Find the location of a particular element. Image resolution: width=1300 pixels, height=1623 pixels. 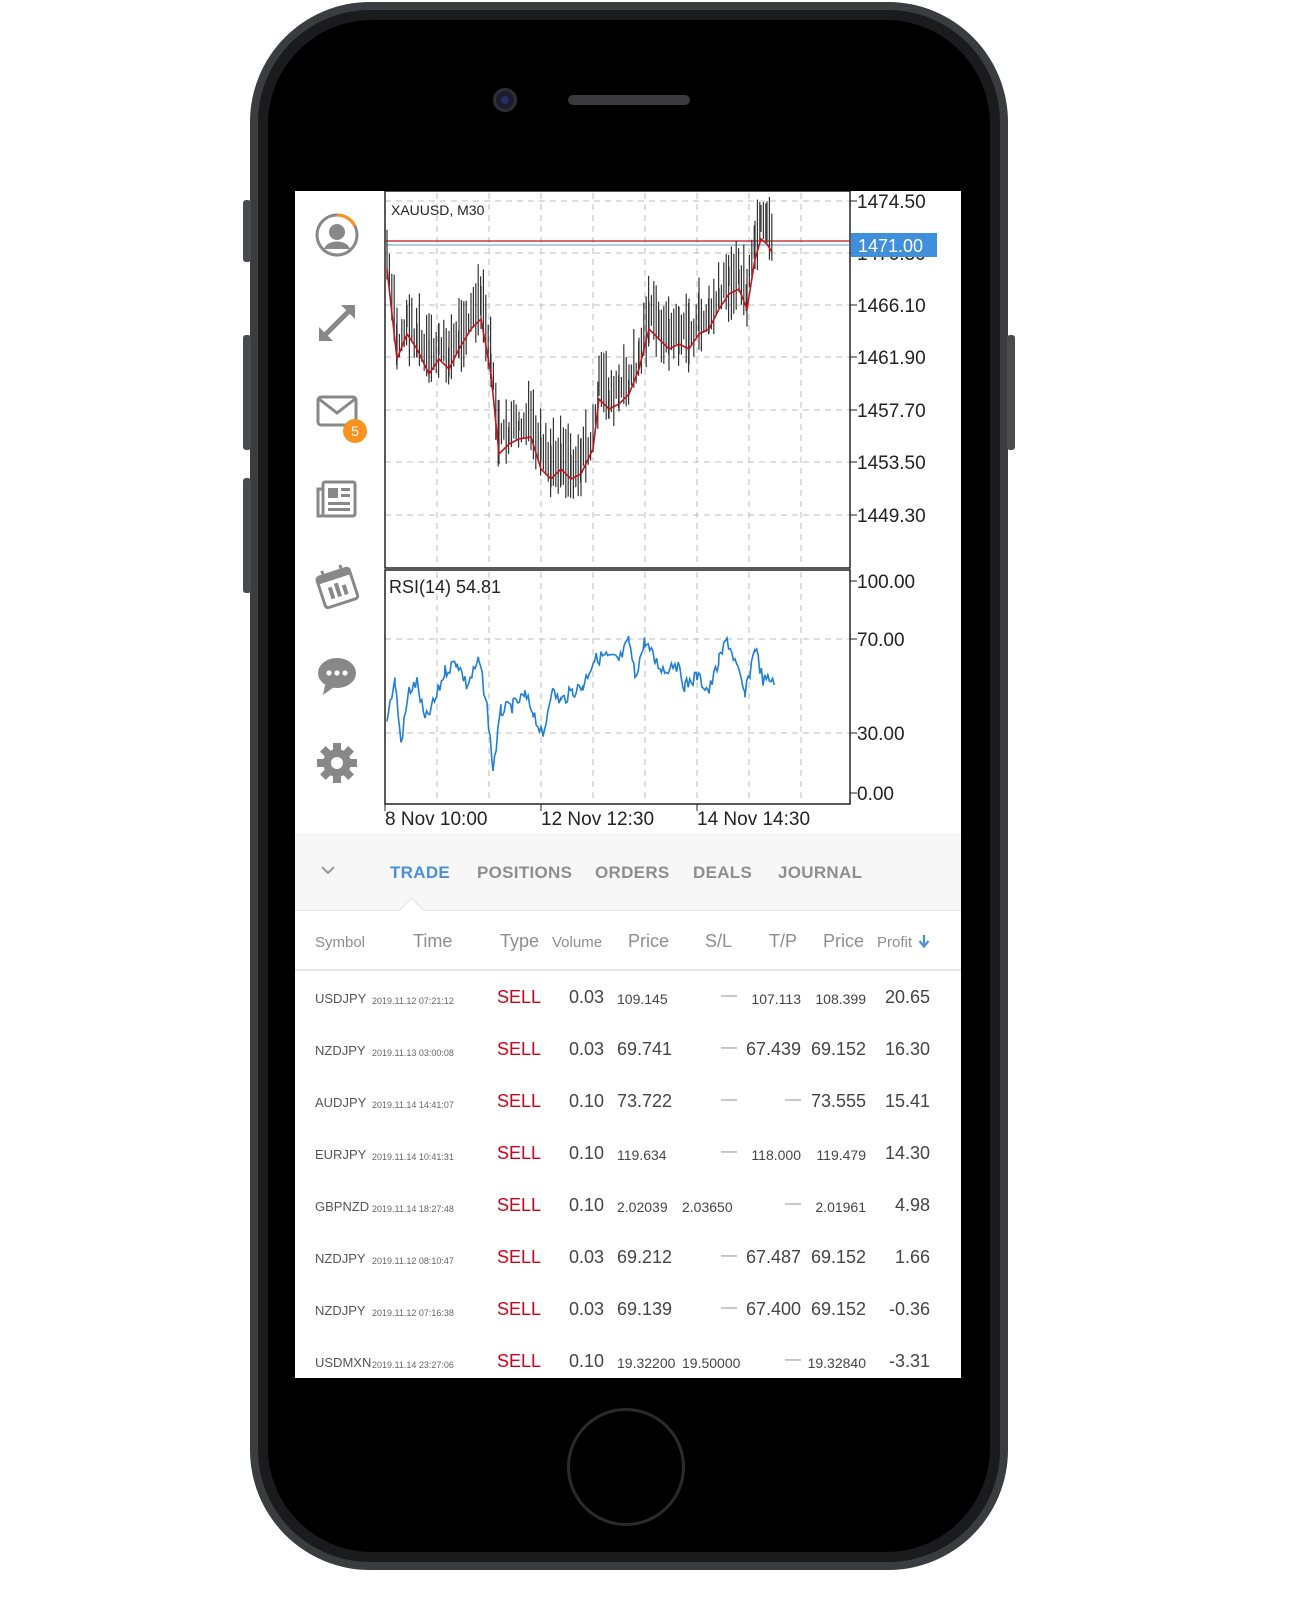

row-time: 2019.11.14 23:27:06 is located at coordinates (413, 1365).